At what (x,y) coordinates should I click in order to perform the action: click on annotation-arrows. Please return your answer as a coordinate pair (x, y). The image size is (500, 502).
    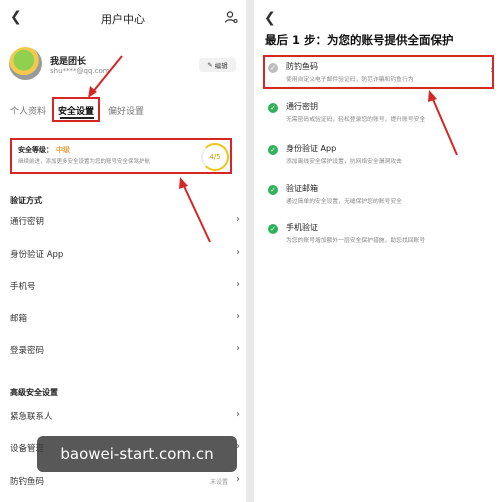
    Looking at the image, I should click on (149, 149).